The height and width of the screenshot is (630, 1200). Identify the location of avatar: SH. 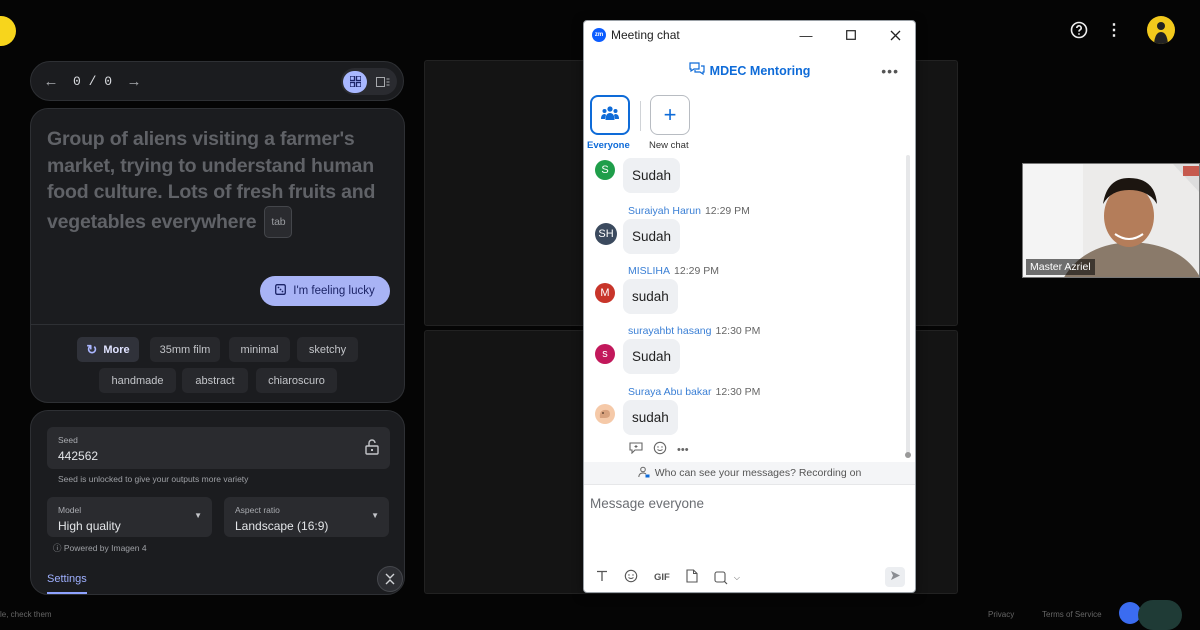
(606, 234).